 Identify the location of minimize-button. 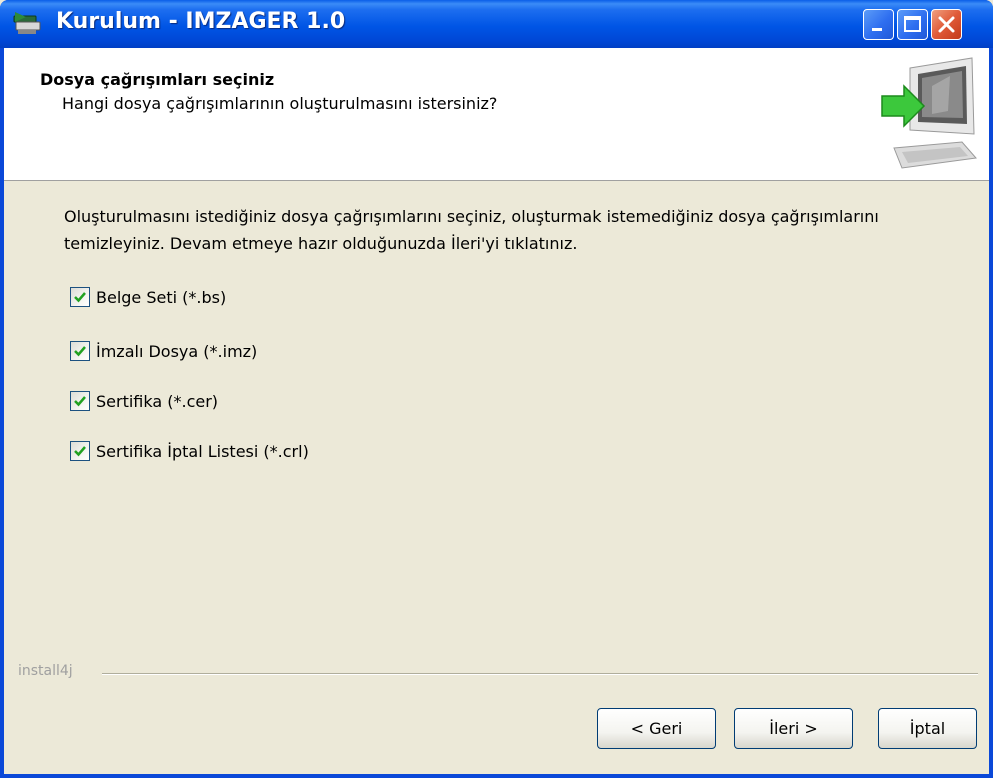
(878, 24).